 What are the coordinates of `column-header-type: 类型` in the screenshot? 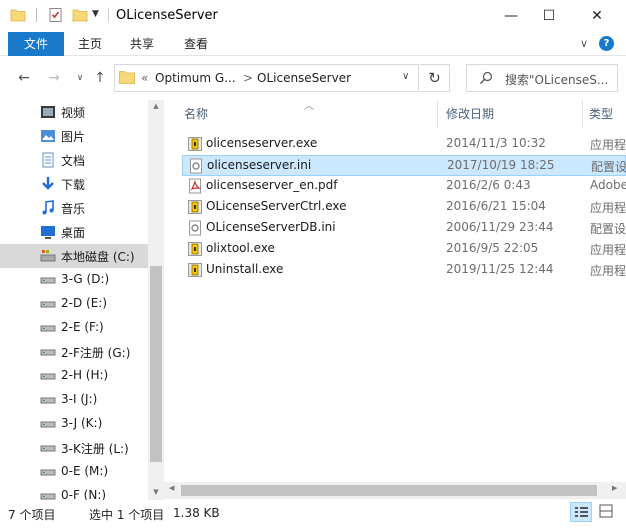 It's located at (607, 114).